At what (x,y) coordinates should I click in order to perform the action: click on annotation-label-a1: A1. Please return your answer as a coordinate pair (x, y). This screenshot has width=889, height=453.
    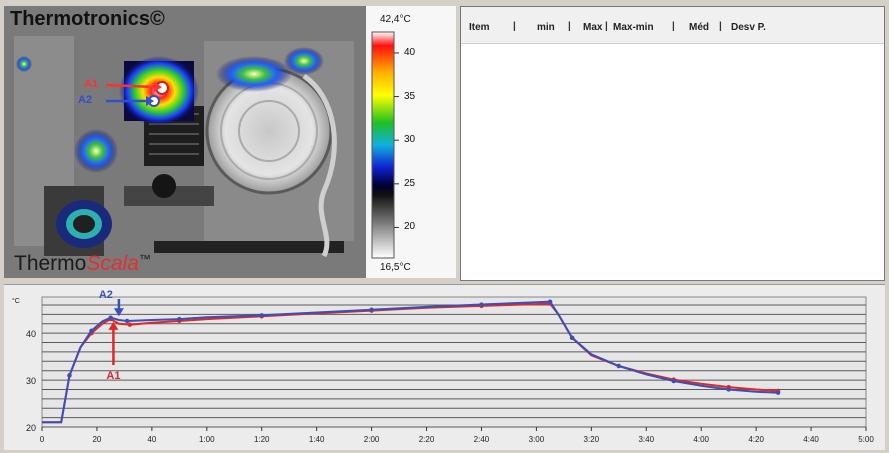
    Looking at the image, I should click on (113, 376).